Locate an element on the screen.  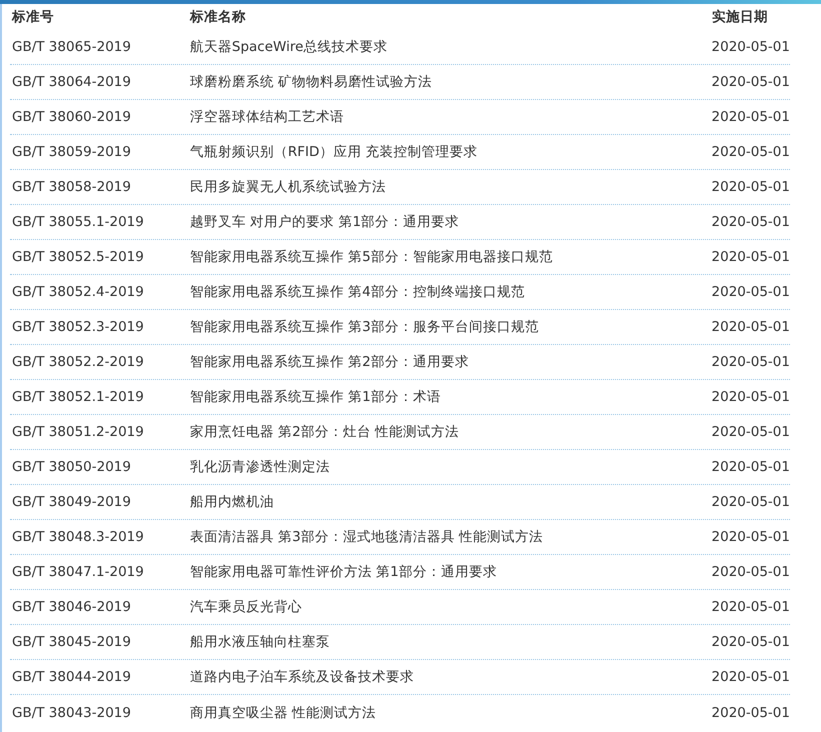
table-cell-text: 航天器SpaceWire总线技术要求 is located at coordinates (289, 47).